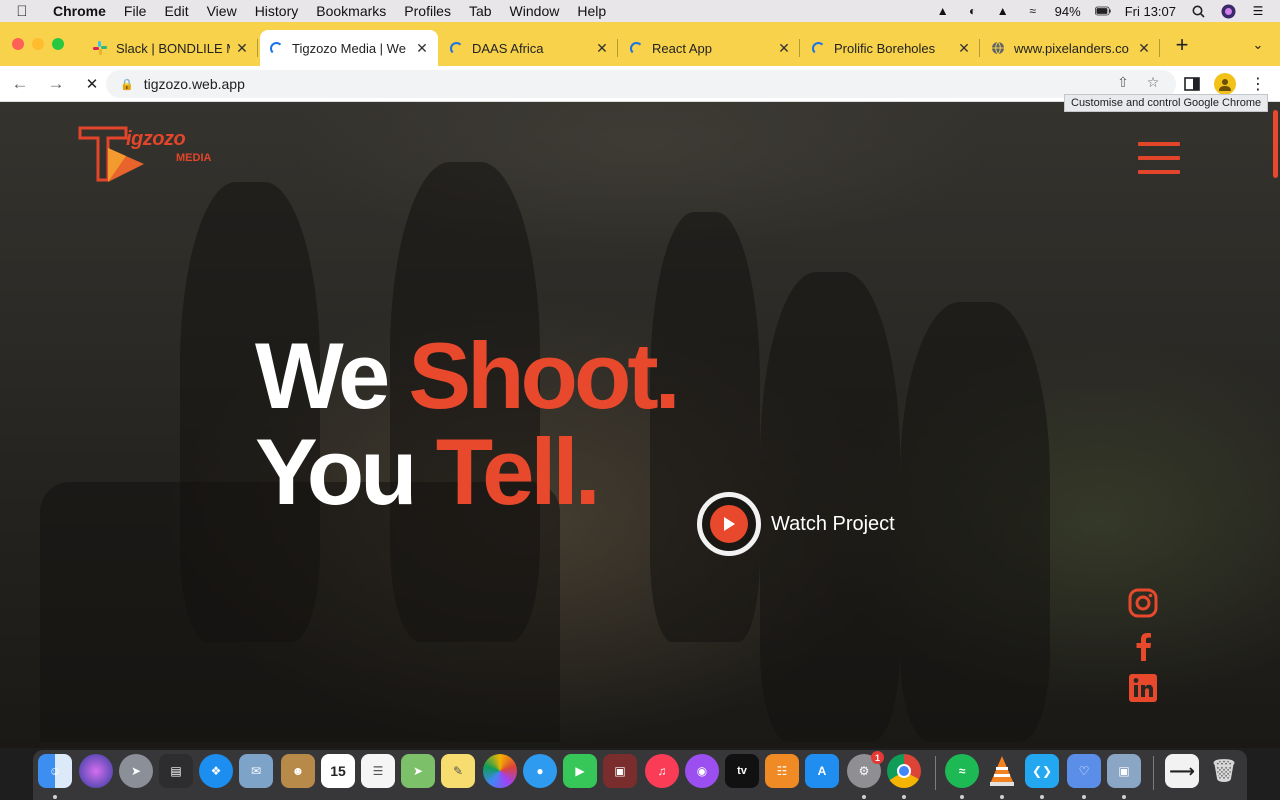 This screenshot has width=1280, height=800. What do you see at coordinates (540, 771) in the screenshot?
I see `messages-icon: ●` at bounding box center [540, 771].